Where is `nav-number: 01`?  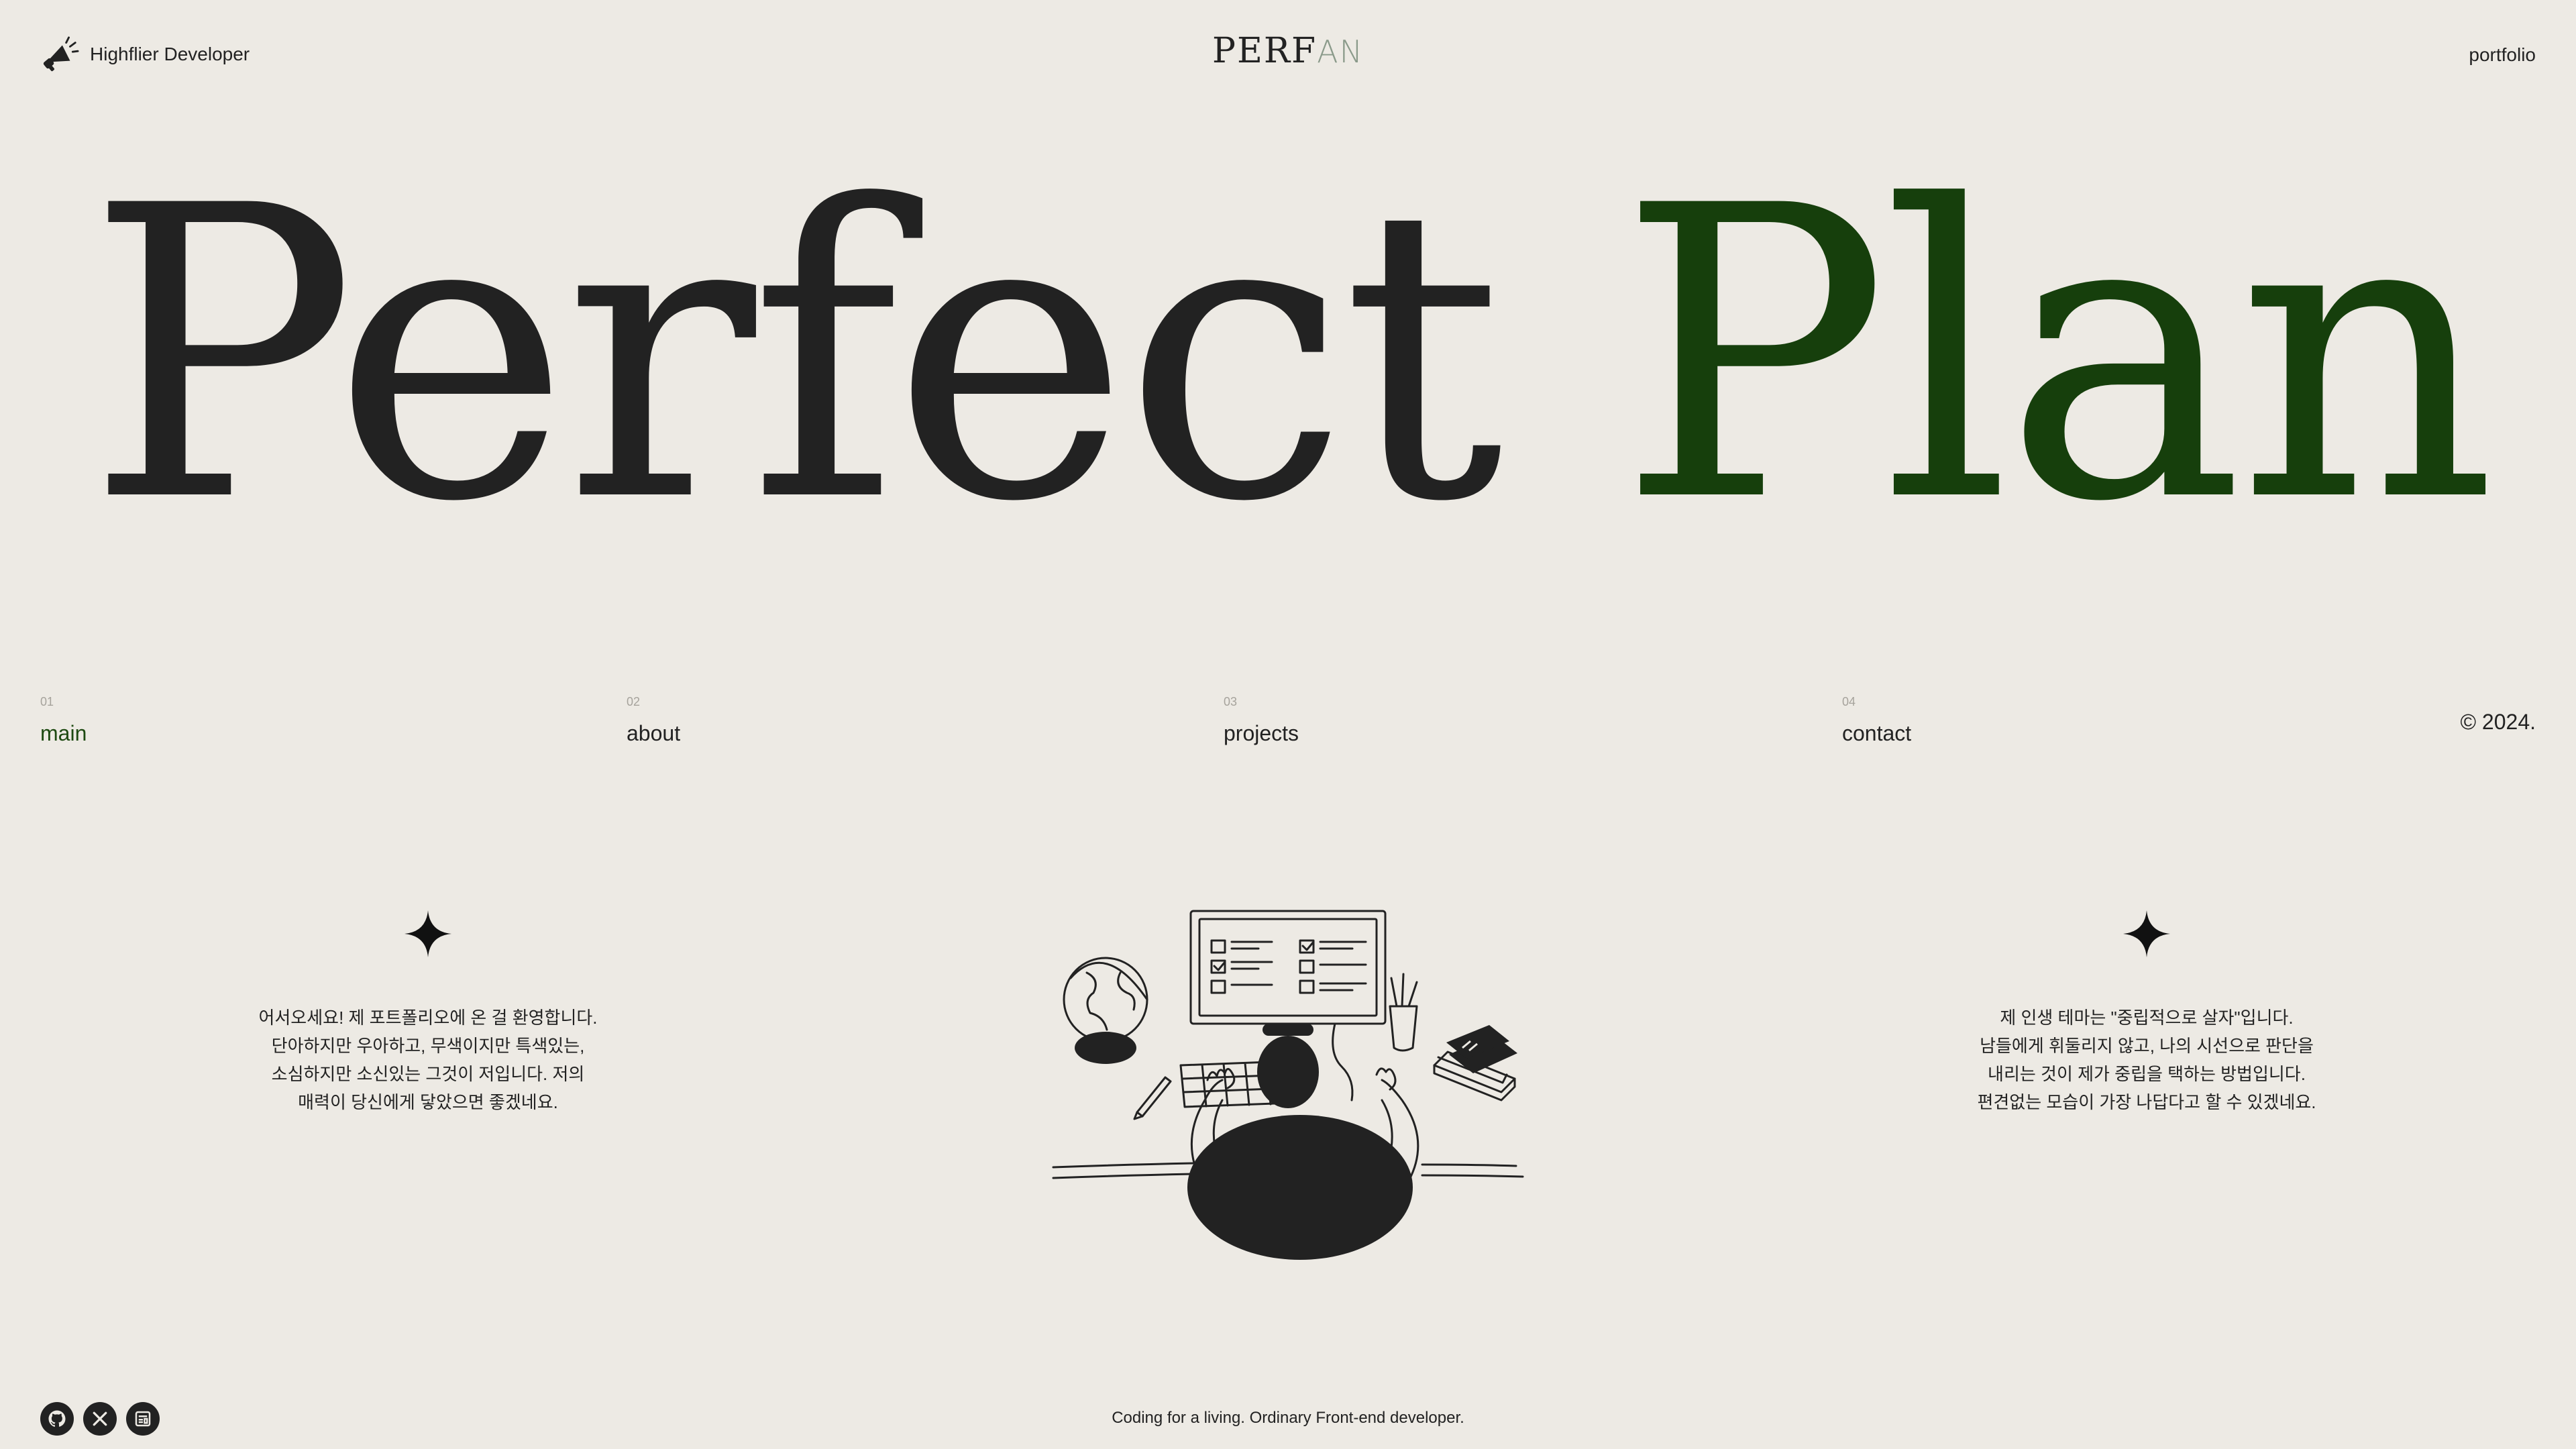 nav-number: 01 is located at coordinates (47, 701).